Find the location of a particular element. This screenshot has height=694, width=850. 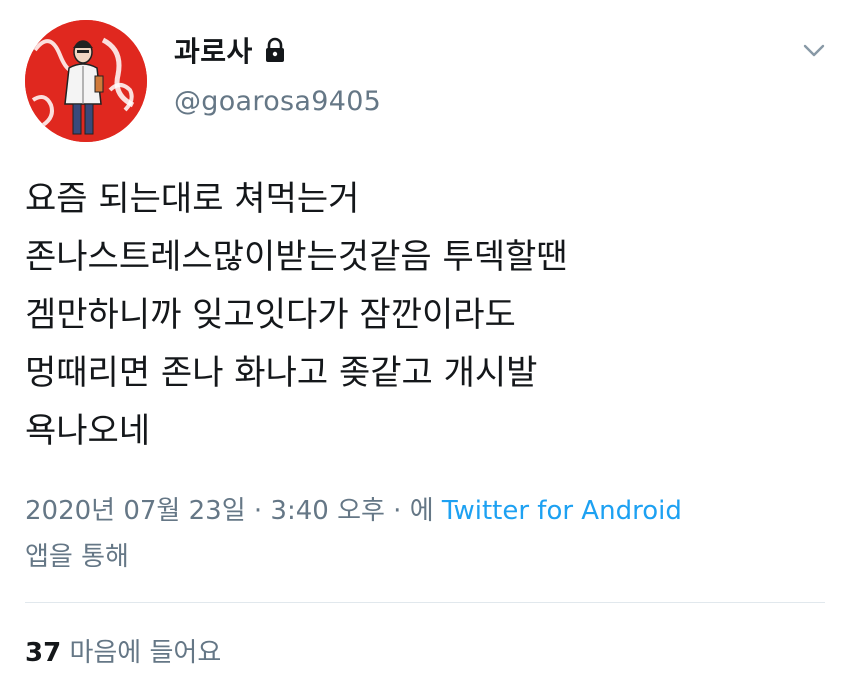

display-name-row: 과로사 is located at coordinates (230, 50).